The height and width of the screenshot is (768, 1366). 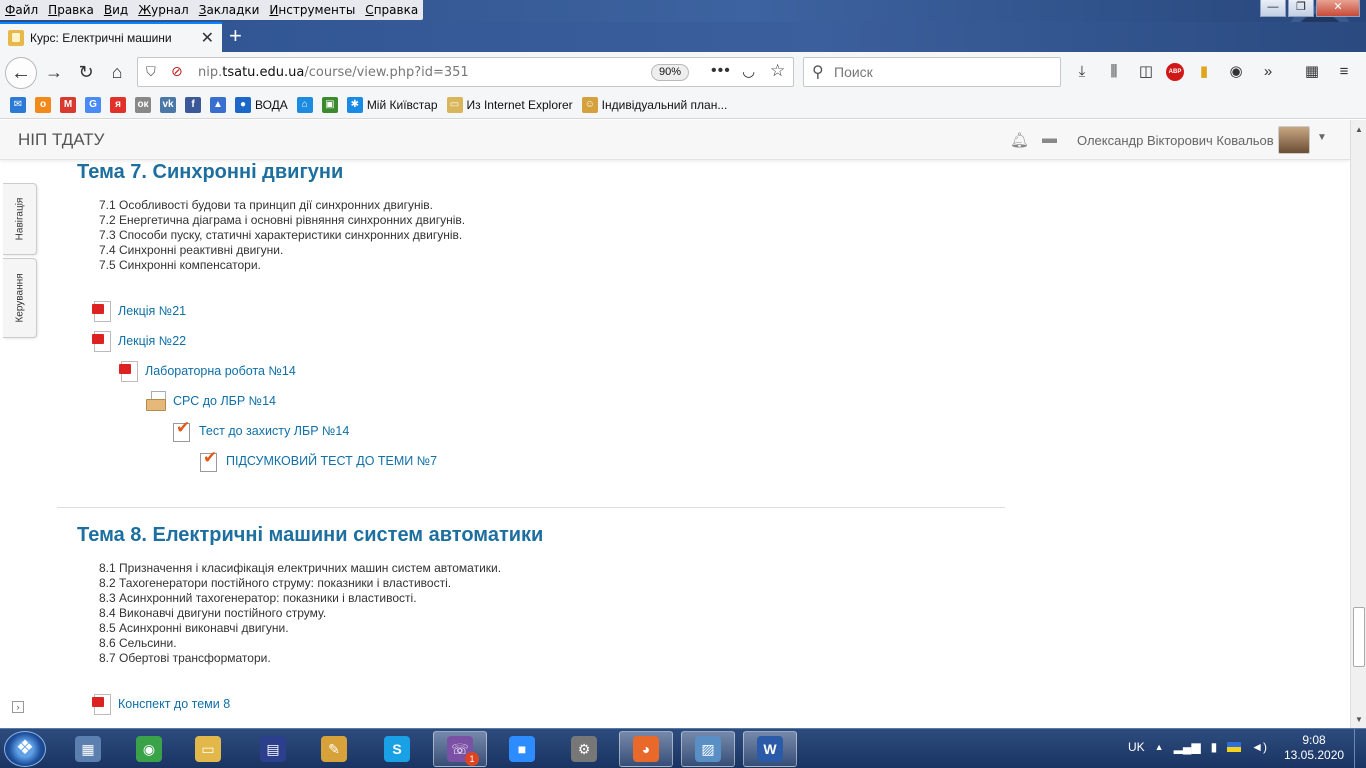 What do you see at coordinates (25, 749) in the screenshot?
I see `start-button` at bounding box center [25, 749].